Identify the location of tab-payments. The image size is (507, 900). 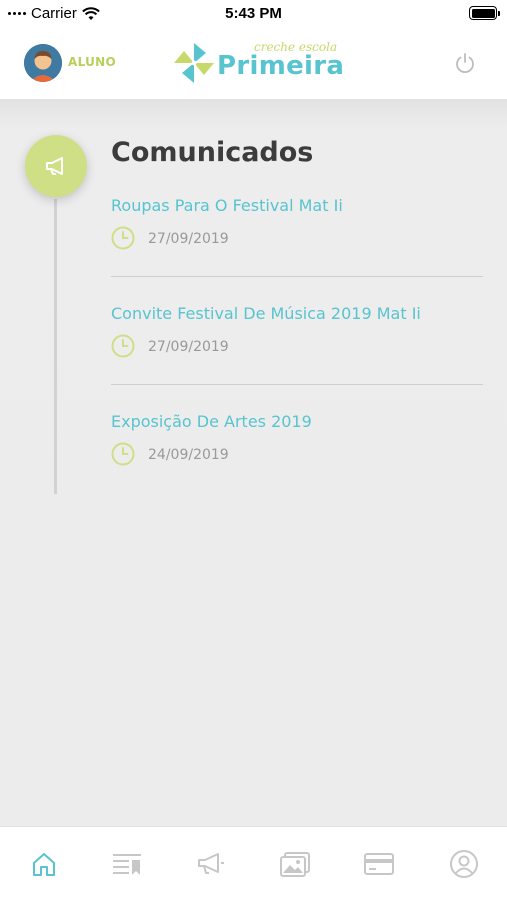
(379, 864).